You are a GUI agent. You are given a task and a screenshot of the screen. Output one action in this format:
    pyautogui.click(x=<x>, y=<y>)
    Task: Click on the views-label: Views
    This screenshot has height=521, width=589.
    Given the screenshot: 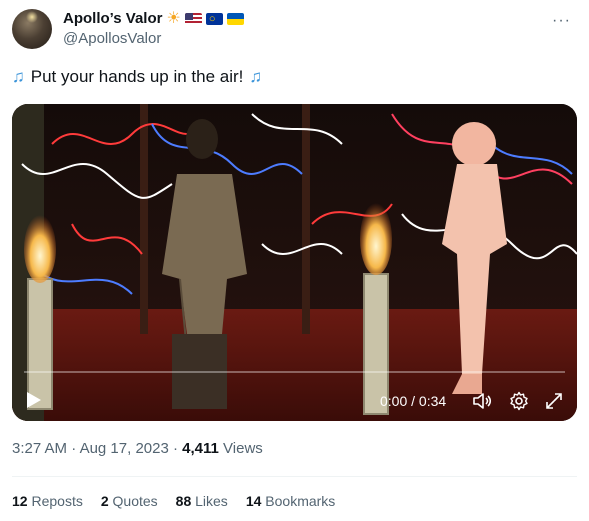 What is the action you would take?
    pyautogui.click(x=243, y=448)
    